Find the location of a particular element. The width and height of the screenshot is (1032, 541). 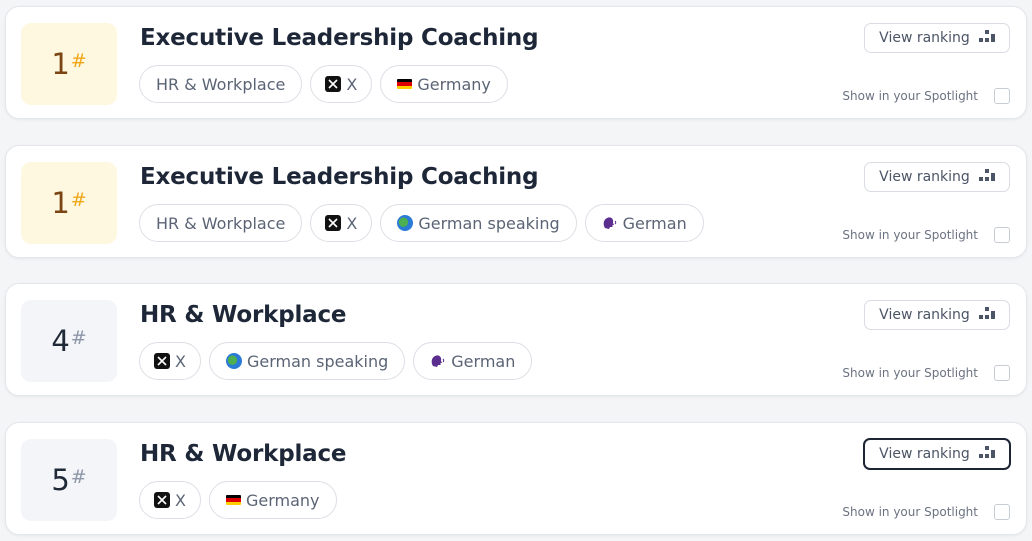

chip-row: X German speaking German is located at coordinates (336, 361).